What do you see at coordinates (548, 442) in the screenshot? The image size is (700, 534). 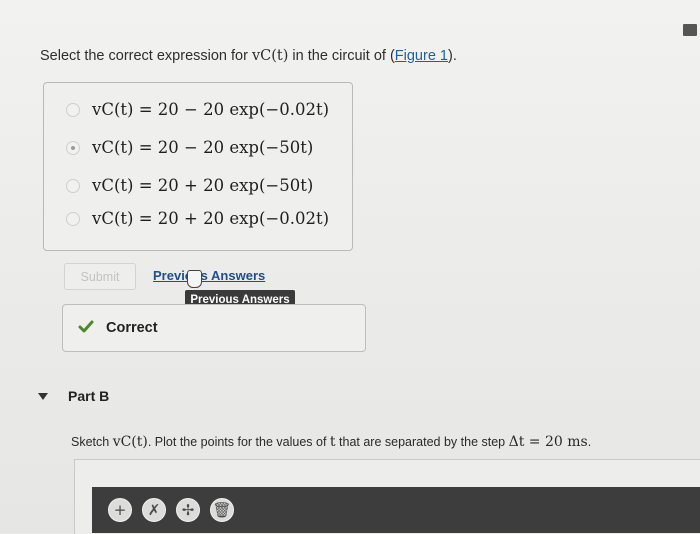 I see `instruction-step: Δt = 20 ms` at bounding box center [548, 442].